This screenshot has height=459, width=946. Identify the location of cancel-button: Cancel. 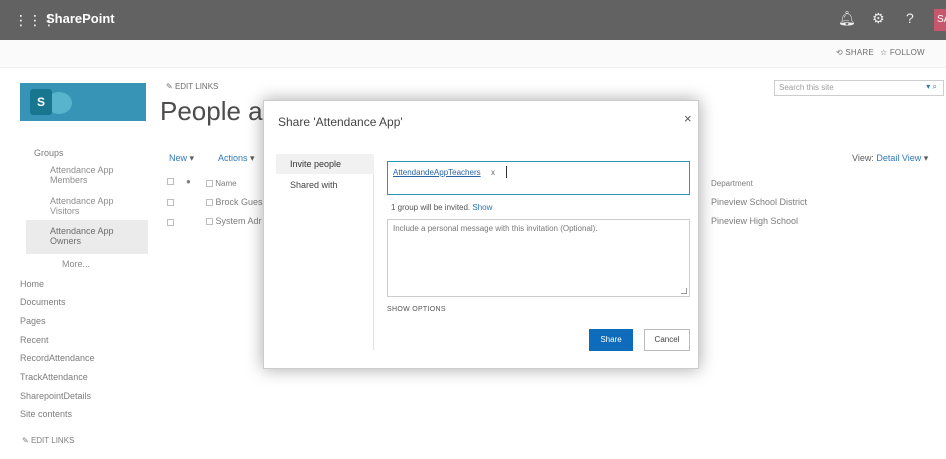
(667, 340).